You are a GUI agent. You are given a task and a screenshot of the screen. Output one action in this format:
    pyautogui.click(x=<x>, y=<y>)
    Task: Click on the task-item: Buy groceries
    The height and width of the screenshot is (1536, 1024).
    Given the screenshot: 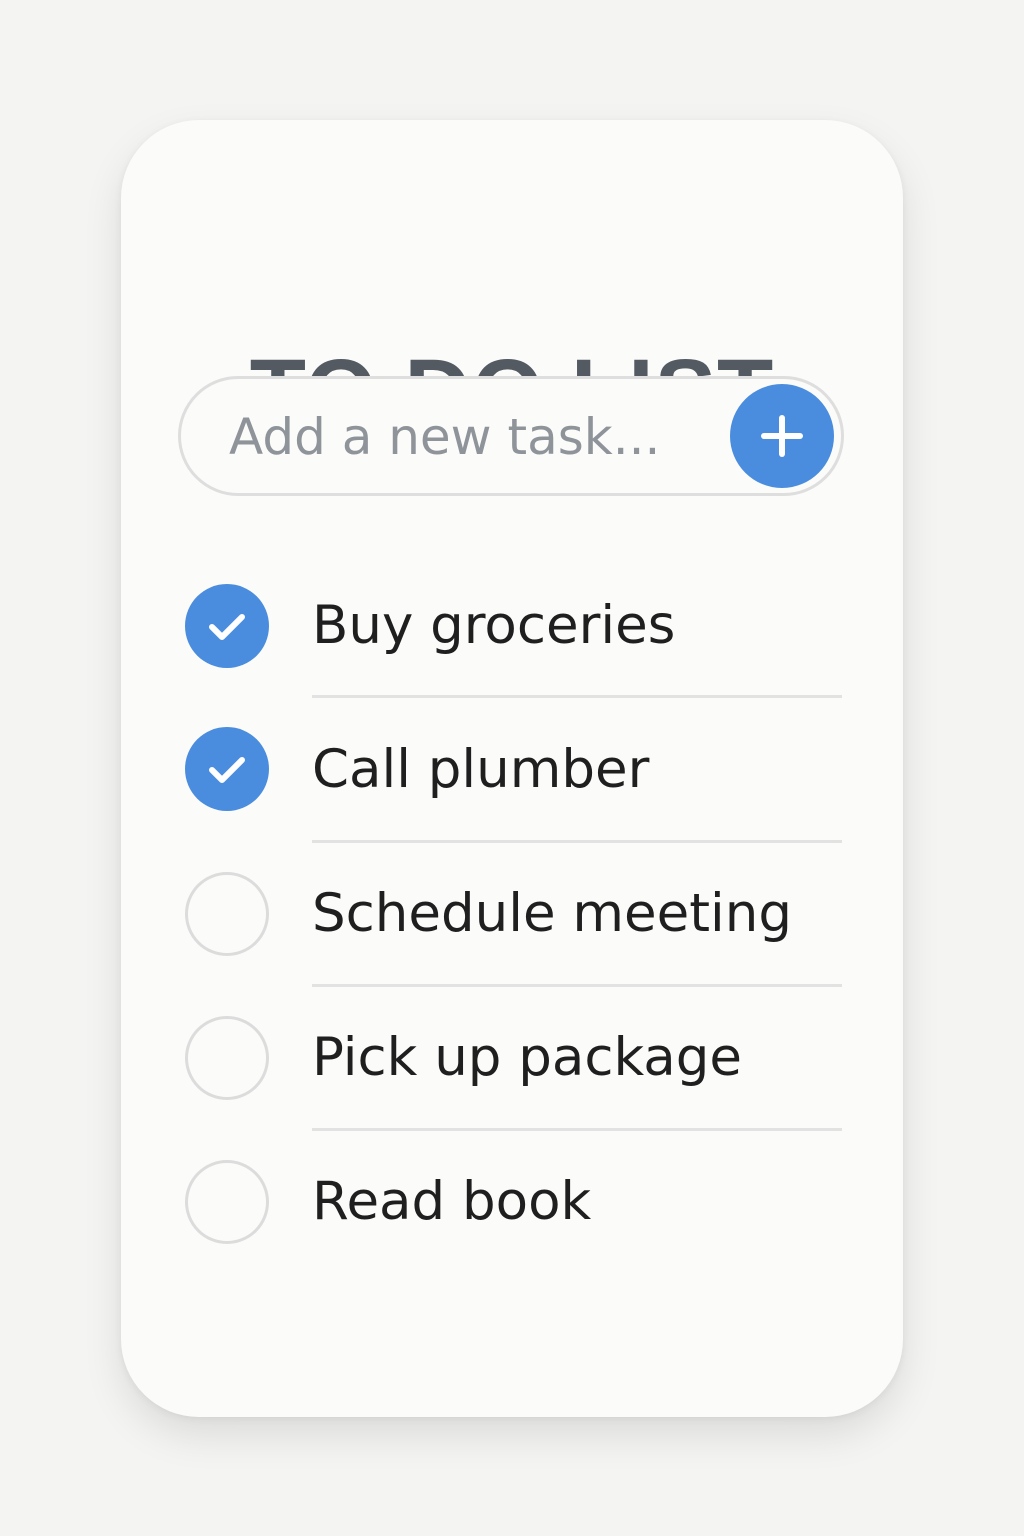 What is the action you would take?
    pyautogui.click(x=512, y=625)
    